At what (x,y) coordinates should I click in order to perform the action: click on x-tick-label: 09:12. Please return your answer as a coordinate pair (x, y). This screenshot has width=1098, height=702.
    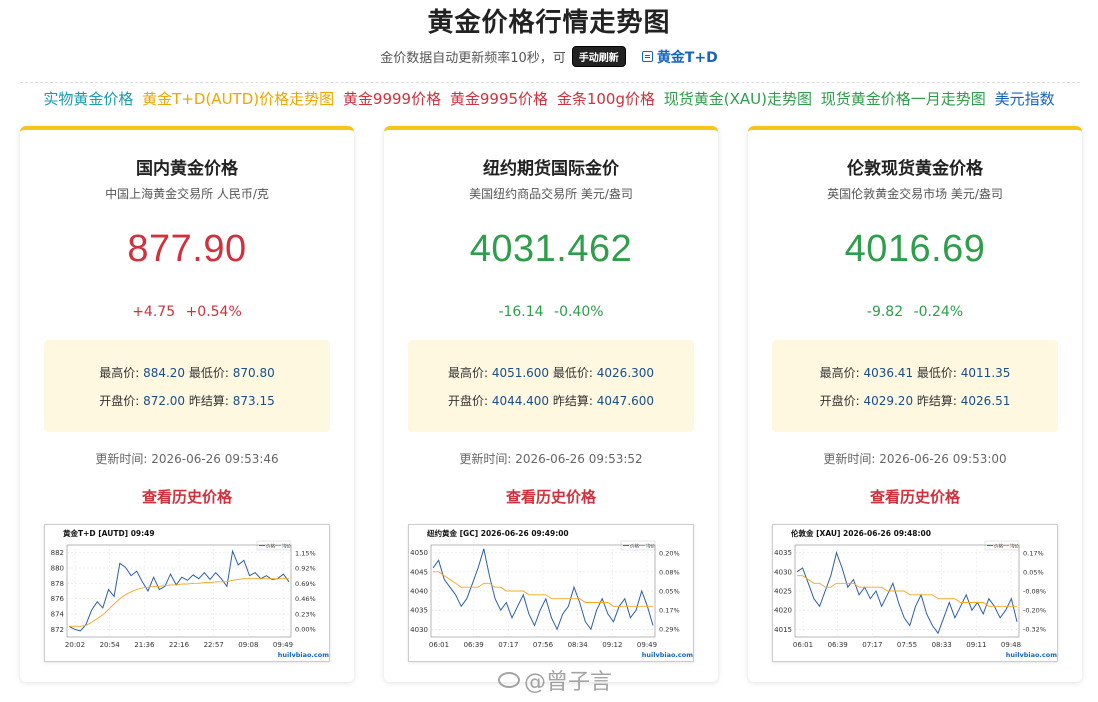
    Looking at the image, I should click on (612, 645).